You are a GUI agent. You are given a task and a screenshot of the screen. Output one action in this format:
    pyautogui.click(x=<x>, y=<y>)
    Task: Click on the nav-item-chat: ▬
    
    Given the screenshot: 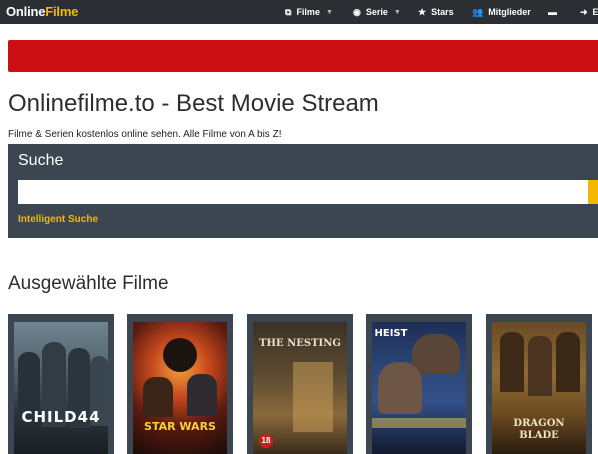 What is the action you would take?
    pyautogui.click(x=555, y=12)
    